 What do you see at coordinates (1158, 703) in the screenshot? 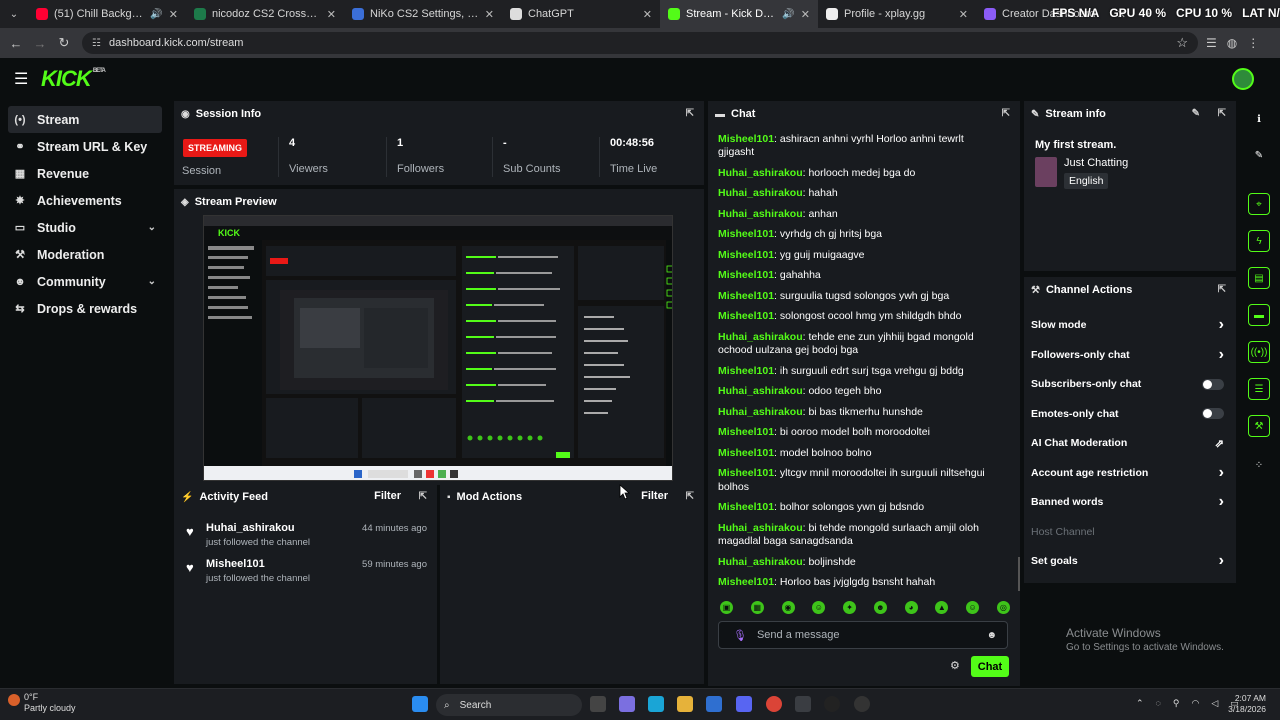
I see `app-tray-icon: ◌` at bounding box center [1158, 703].